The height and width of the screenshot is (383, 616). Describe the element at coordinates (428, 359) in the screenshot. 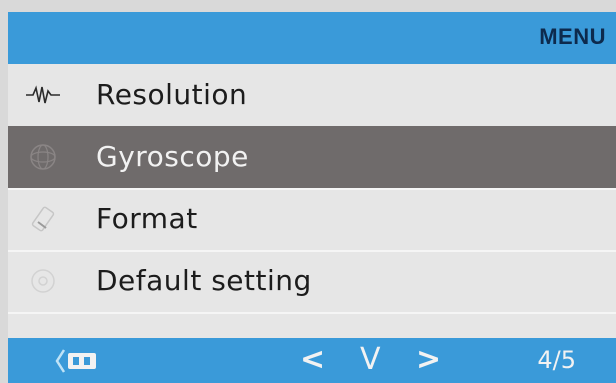

I see `next-button: >` at that location.